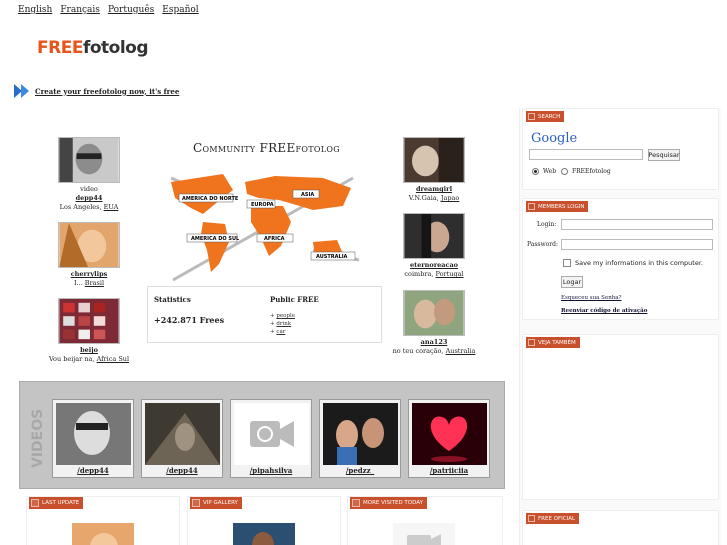 The height and width of the screenshot is (545, 727). Describe the element at coordinates (586, 154) in the screenshot. I see `search-input` at that location.